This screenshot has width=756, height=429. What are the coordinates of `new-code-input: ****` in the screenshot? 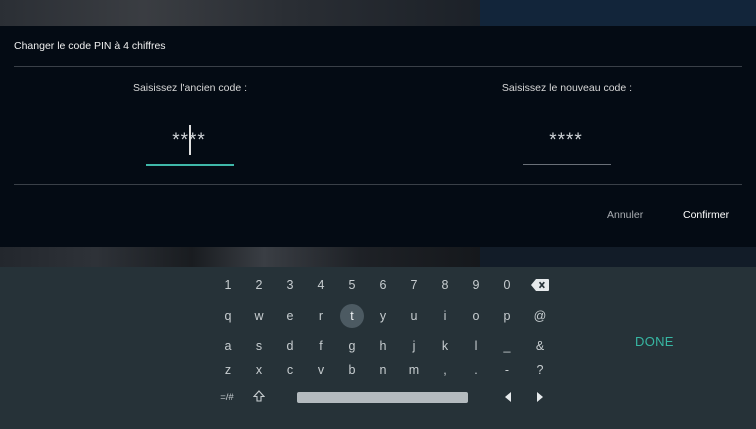 It's located at (566, 141).